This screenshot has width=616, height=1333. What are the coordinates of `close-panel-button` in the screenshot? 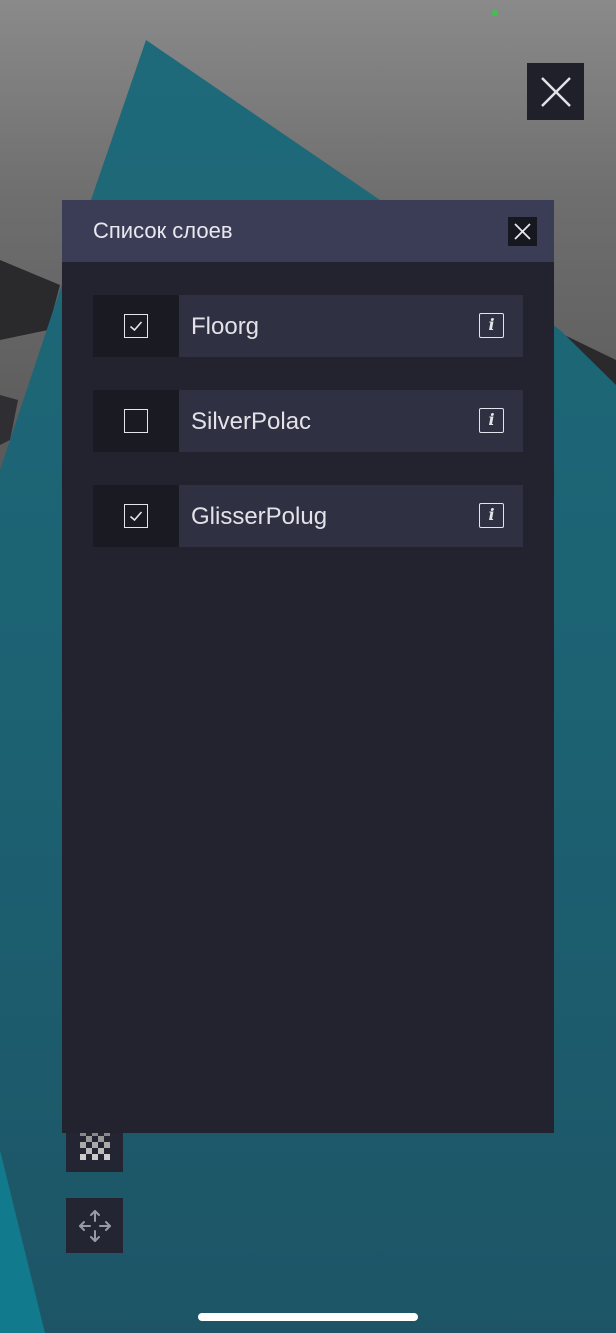 It's located at (522, 231).